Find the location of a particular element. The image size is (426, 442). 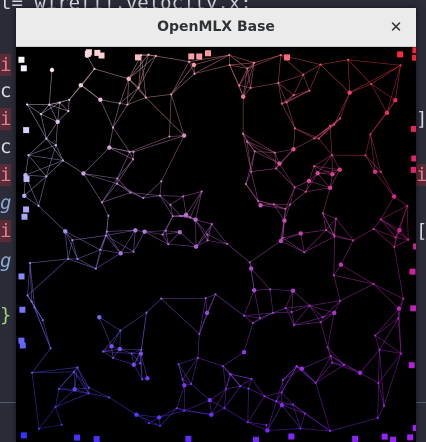

close-button: ✕ is located at coordinates (396, 27).